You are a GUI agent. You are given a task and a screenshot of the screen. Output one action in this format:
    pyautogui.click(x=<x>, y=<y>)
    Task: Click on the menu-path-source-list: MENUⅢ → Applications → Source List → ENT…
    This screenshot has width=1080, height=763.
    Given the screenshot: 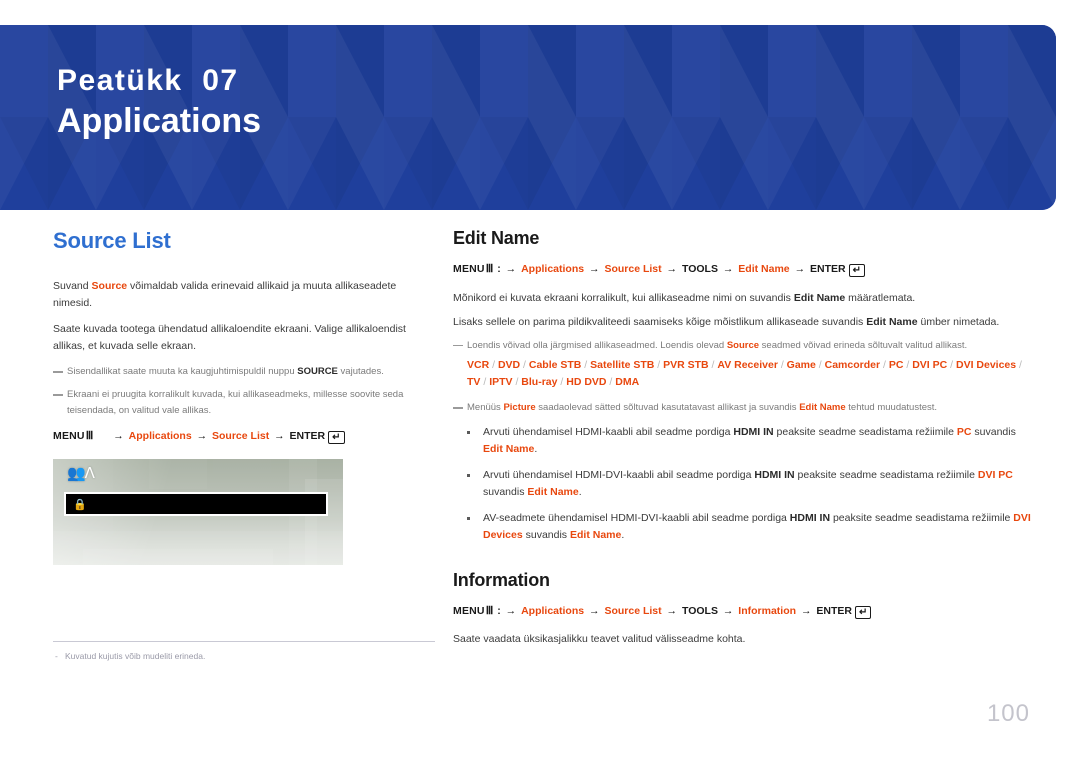 What is the action you would take?
    pyautogui.click(x=244, y=436)
    